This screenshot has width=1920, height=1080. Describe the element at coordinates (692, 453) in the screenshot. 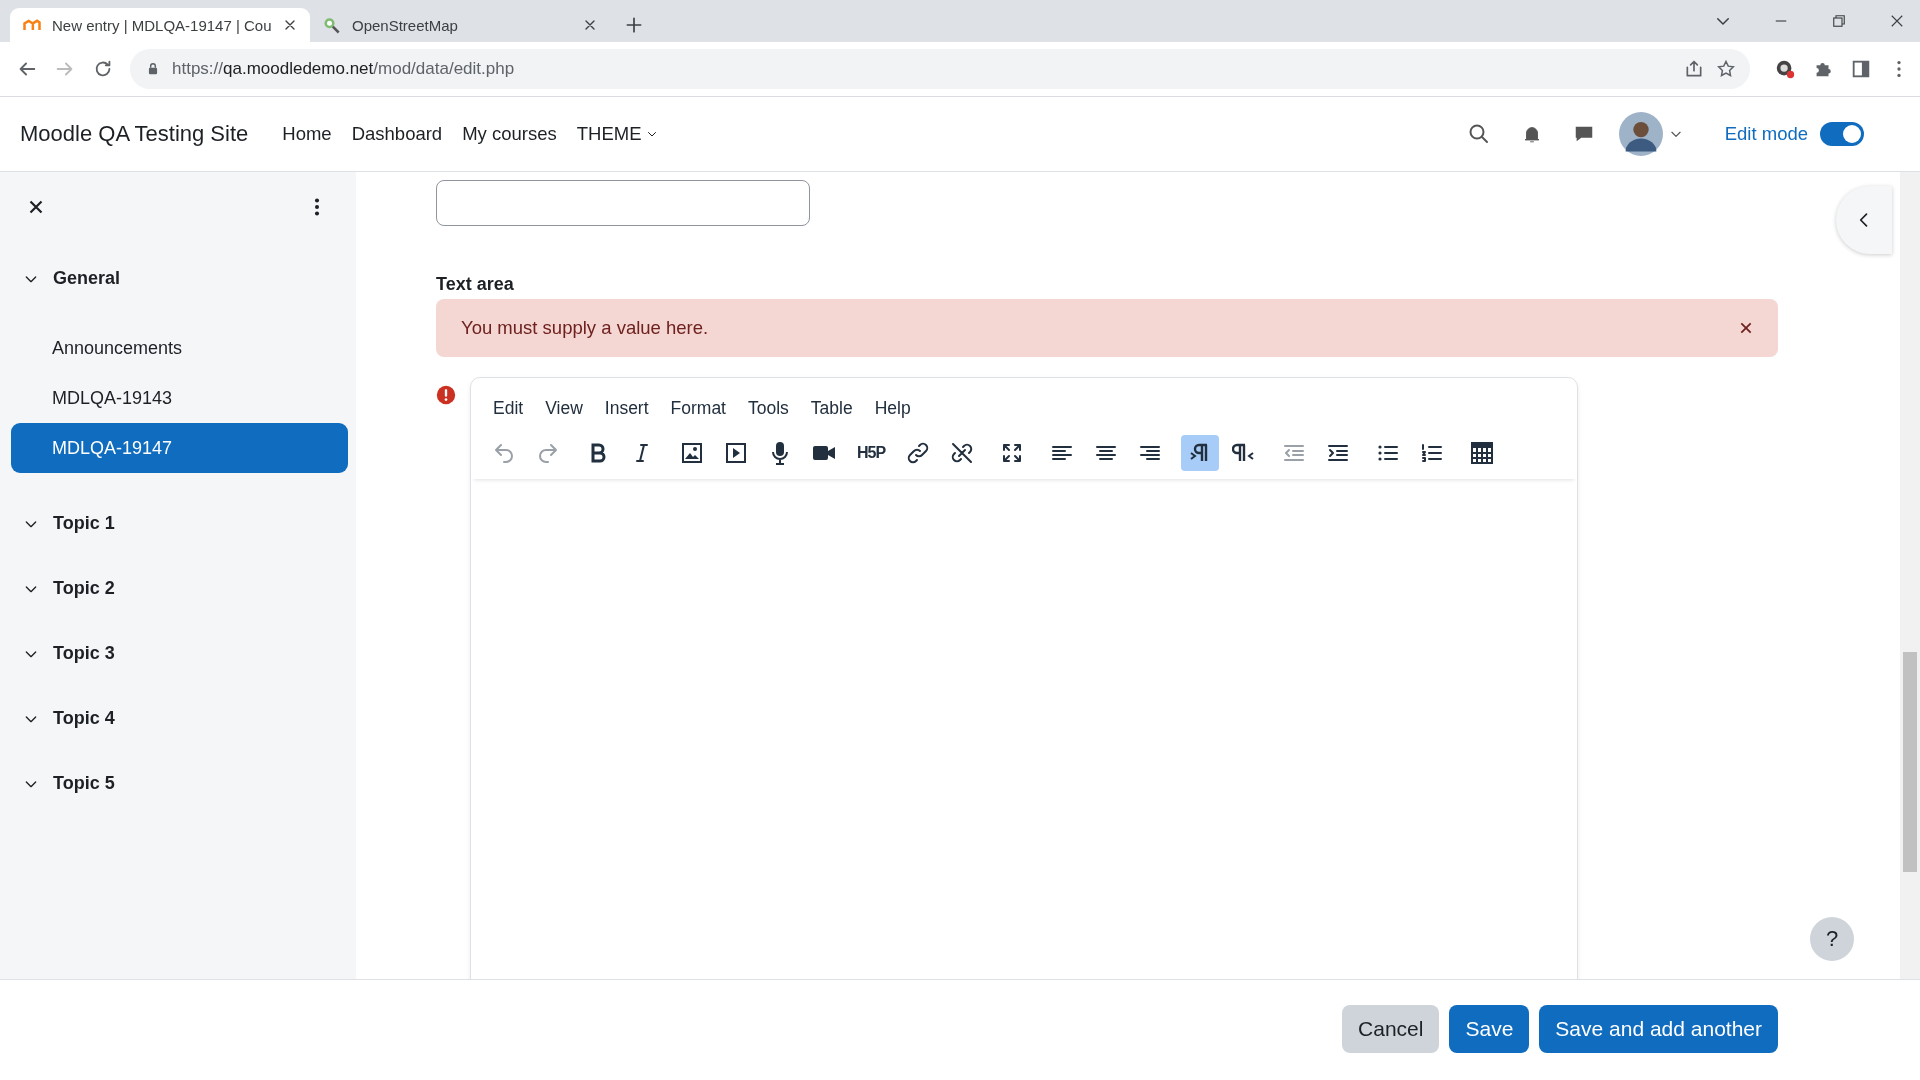

I see `image-icon` at that location.